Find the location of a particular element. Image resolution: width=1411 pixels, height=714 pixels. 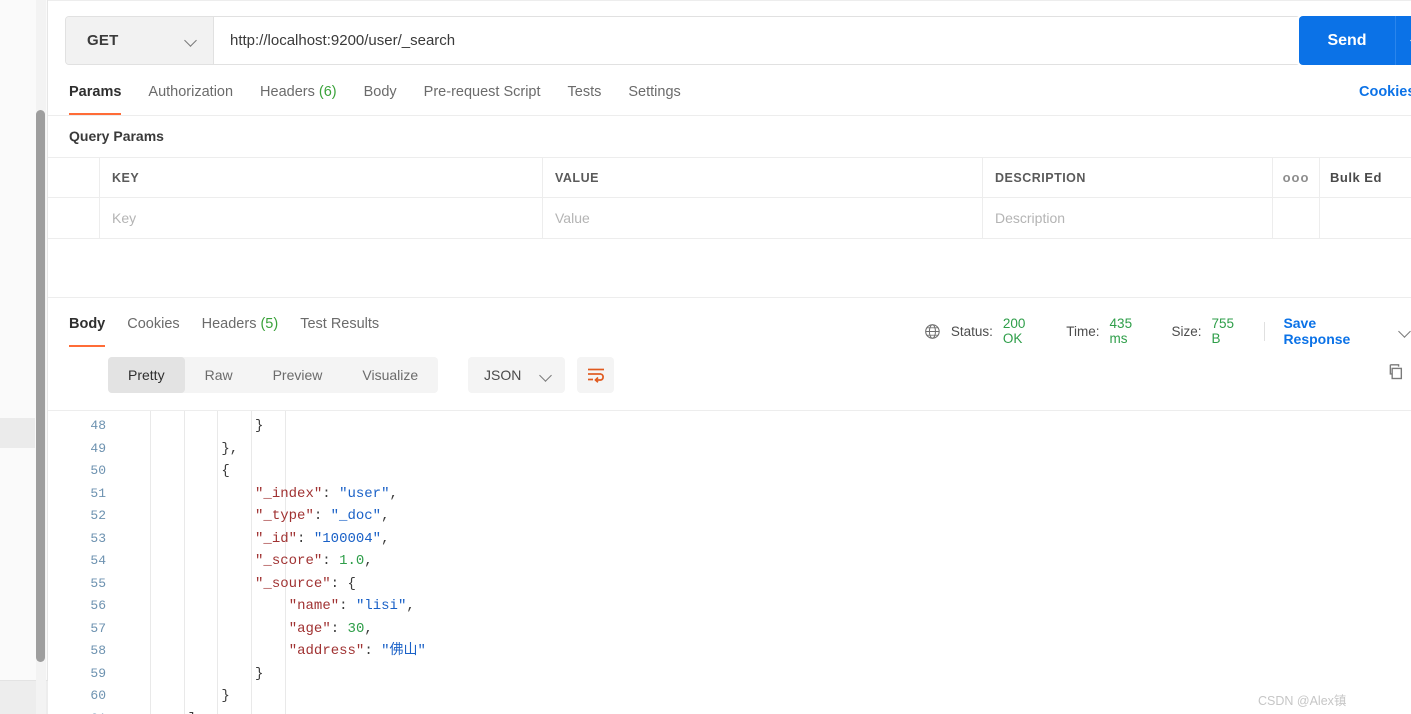

word-wrap-icon is located at coordinates (595, 375).